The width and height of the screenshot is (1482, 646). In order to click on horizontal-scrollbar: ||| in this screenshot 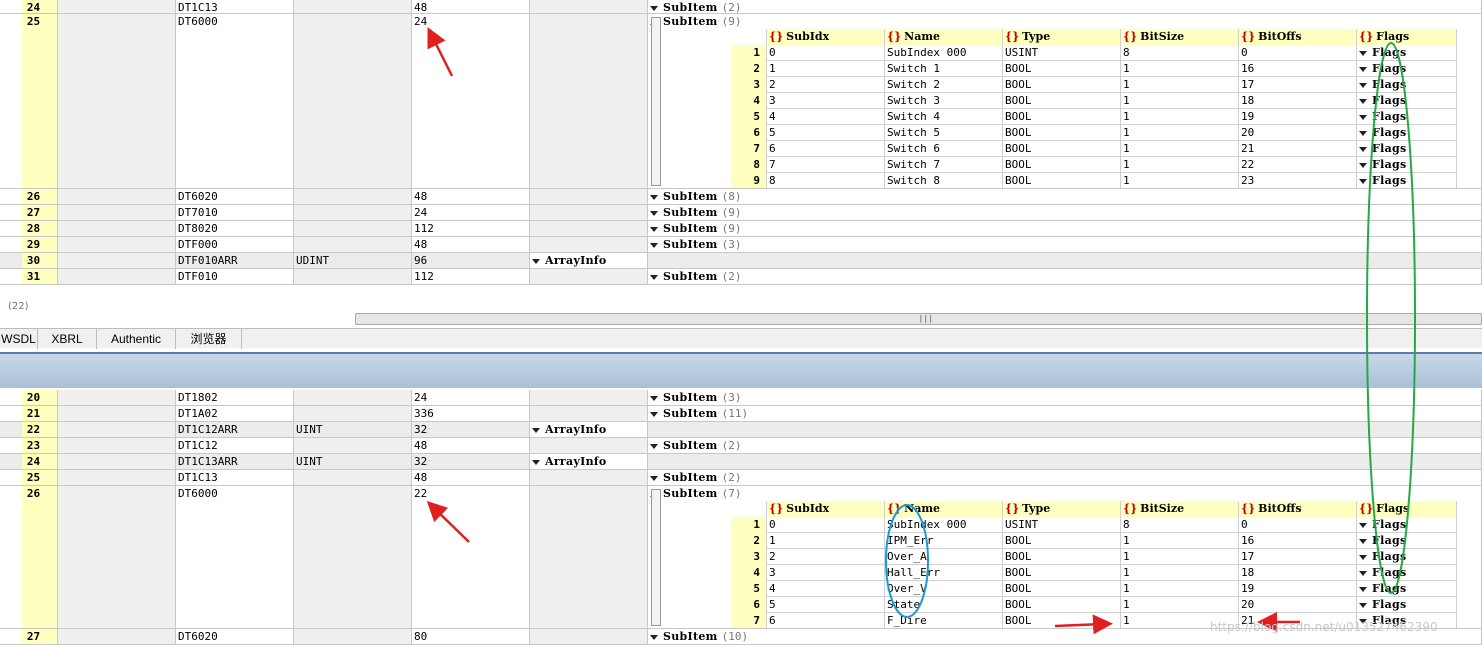, I will do `click(918, 319)`.